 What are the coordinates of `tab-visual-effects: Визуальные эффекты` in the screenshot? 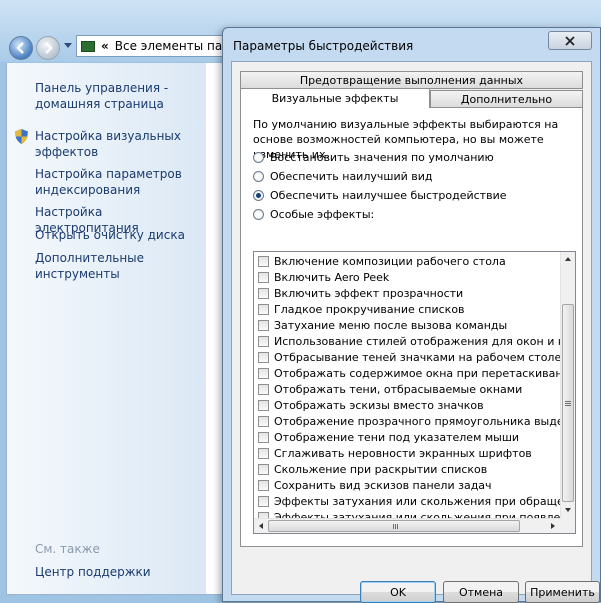 It's located at (335, 98).